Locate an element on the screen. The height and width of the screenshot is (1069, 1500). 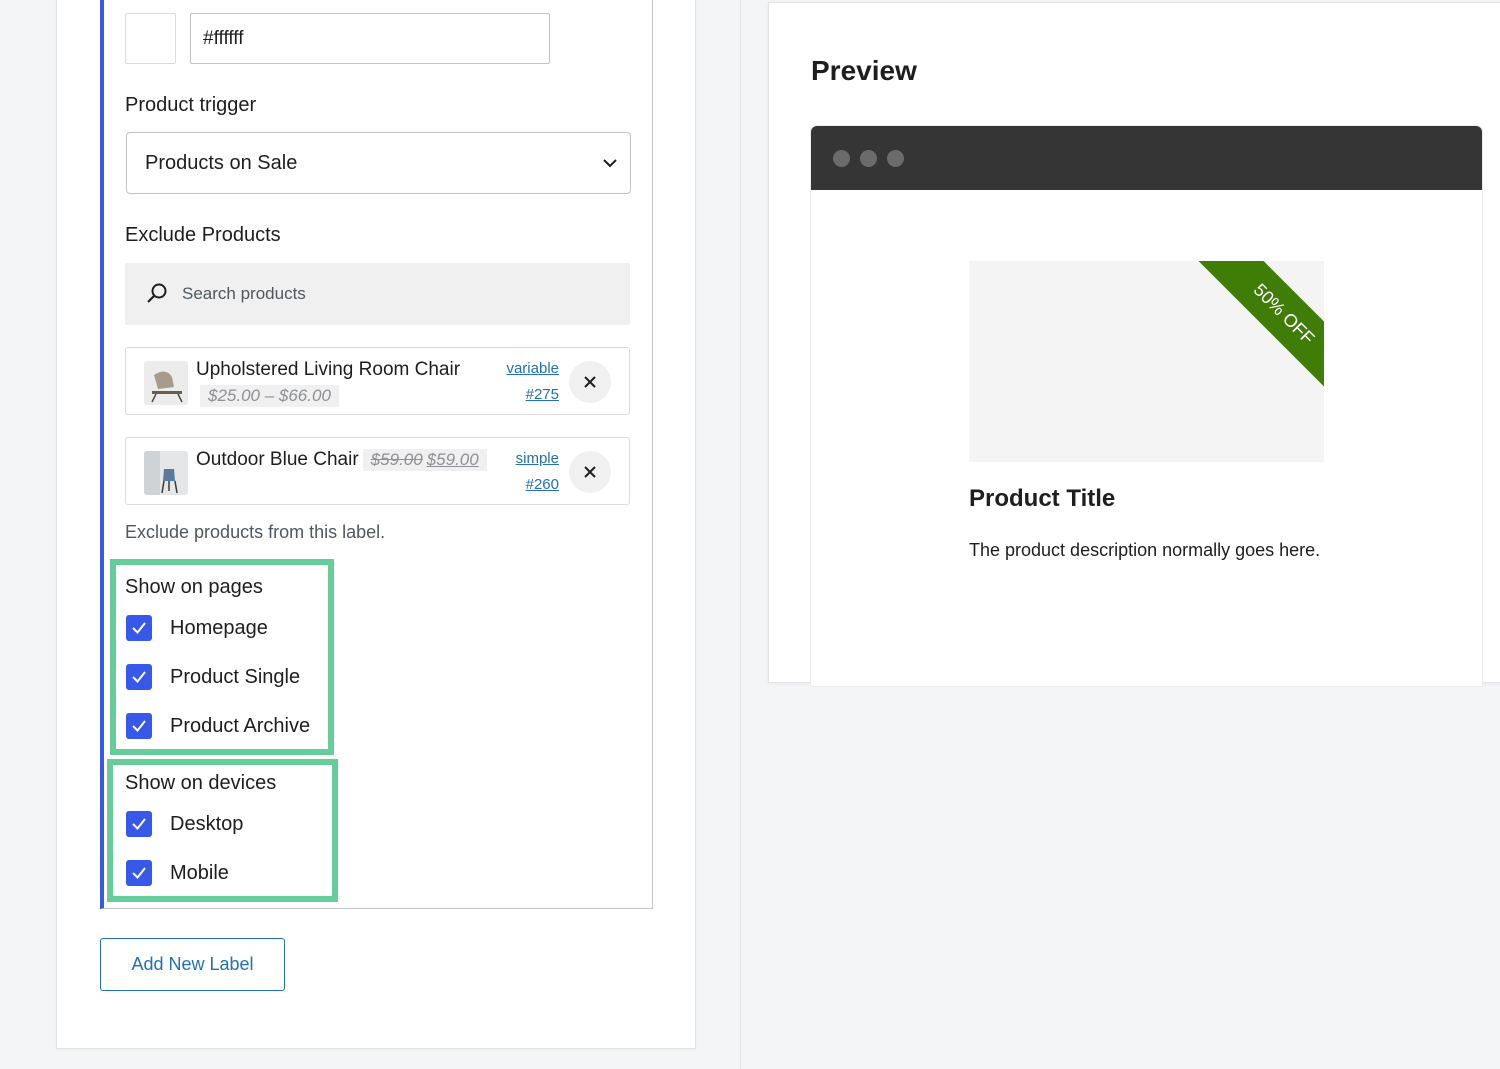
product-id-link: #260 is located at coordinates (537, 485).